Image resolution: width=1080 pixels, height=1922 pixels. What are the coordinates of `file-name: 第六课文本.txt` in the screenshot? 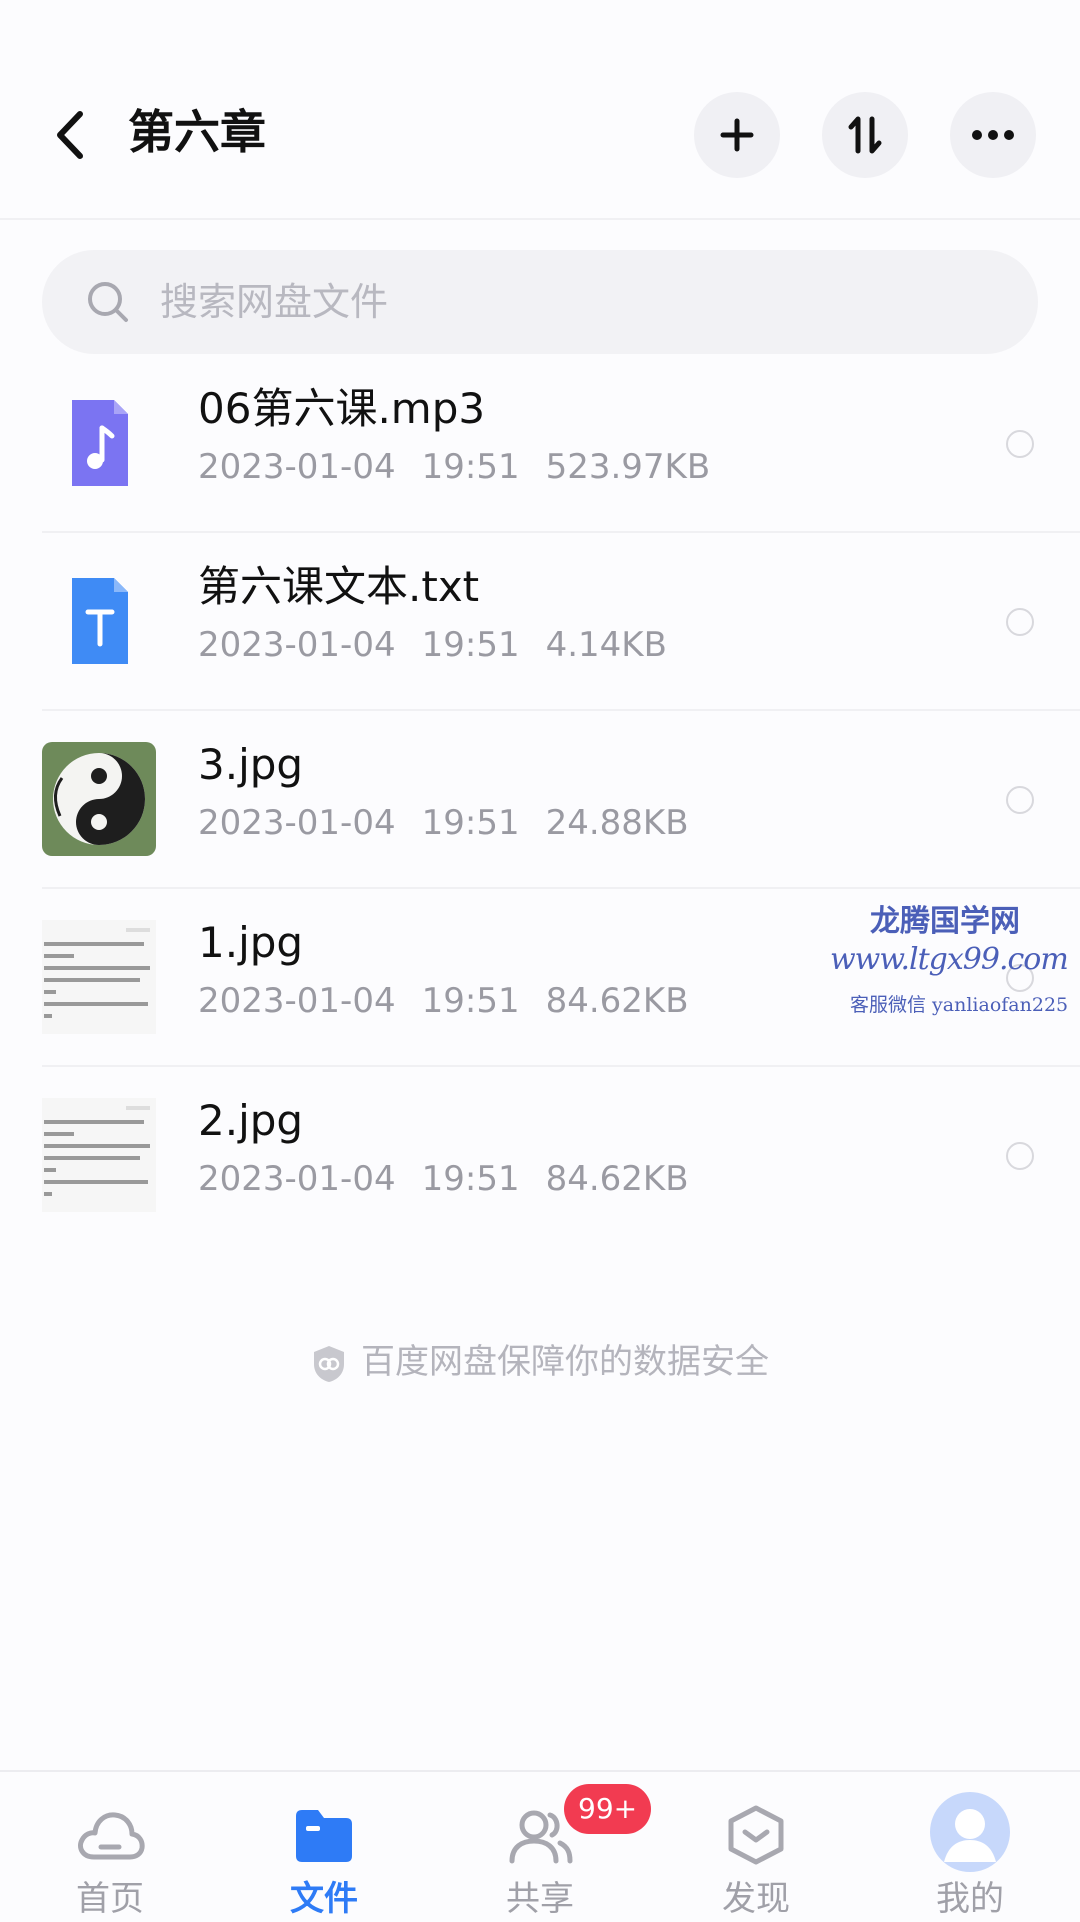 It's located at (339, 586).